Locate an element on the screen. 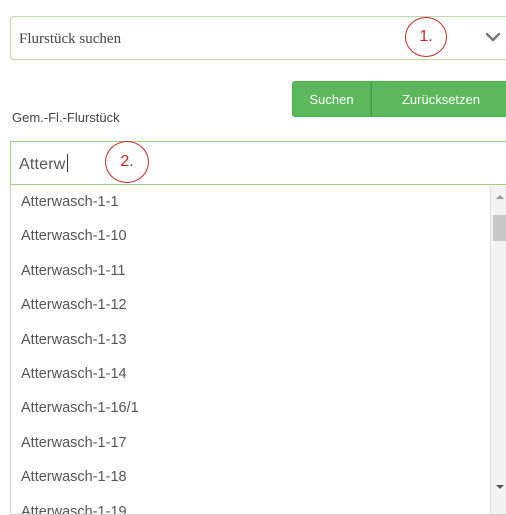 The height and width of the screenshot is (515, 506). select-placeholder: Flurstück suchen is located at coordinates (70, 39).